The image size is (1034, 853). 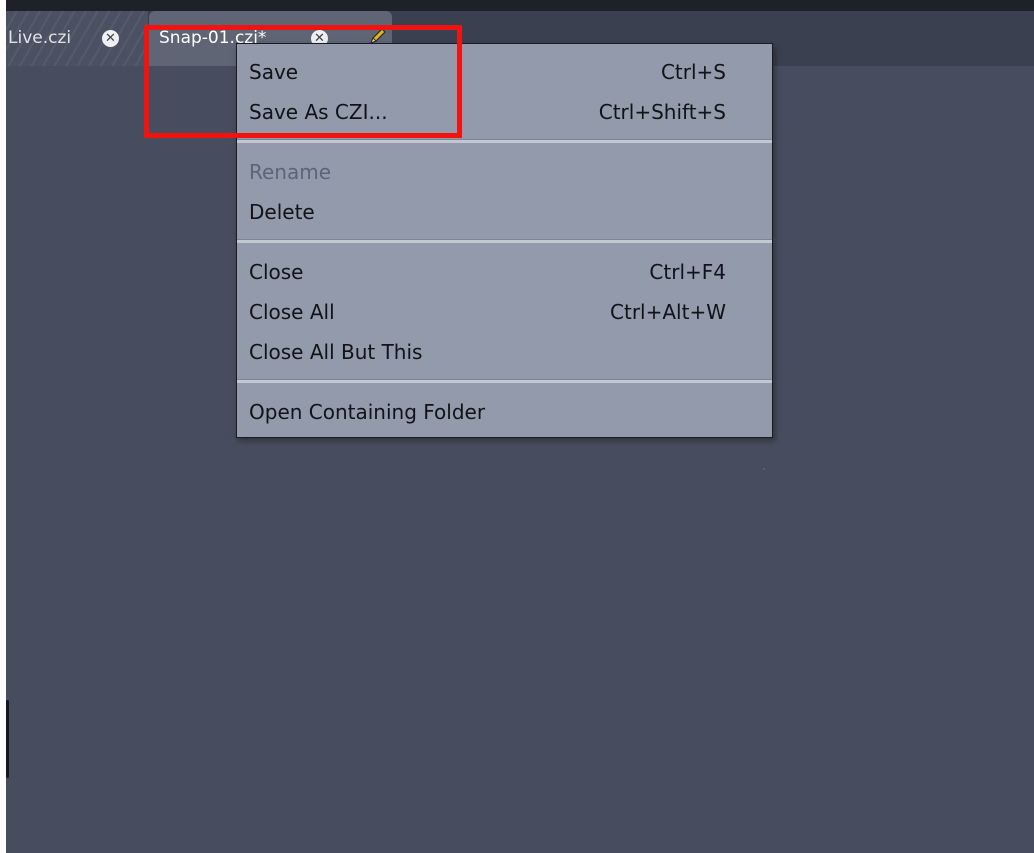 I want to click on menu-item-label: Close, so click(x=276, y=272).